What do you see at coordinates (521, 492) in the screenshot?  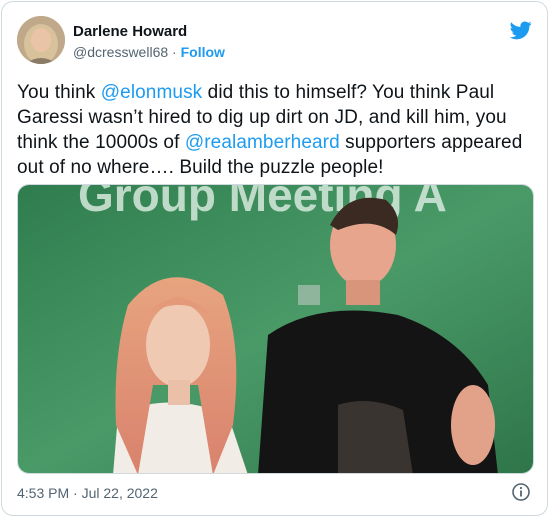 I see `info-icon` at bounding box center [521, 492].